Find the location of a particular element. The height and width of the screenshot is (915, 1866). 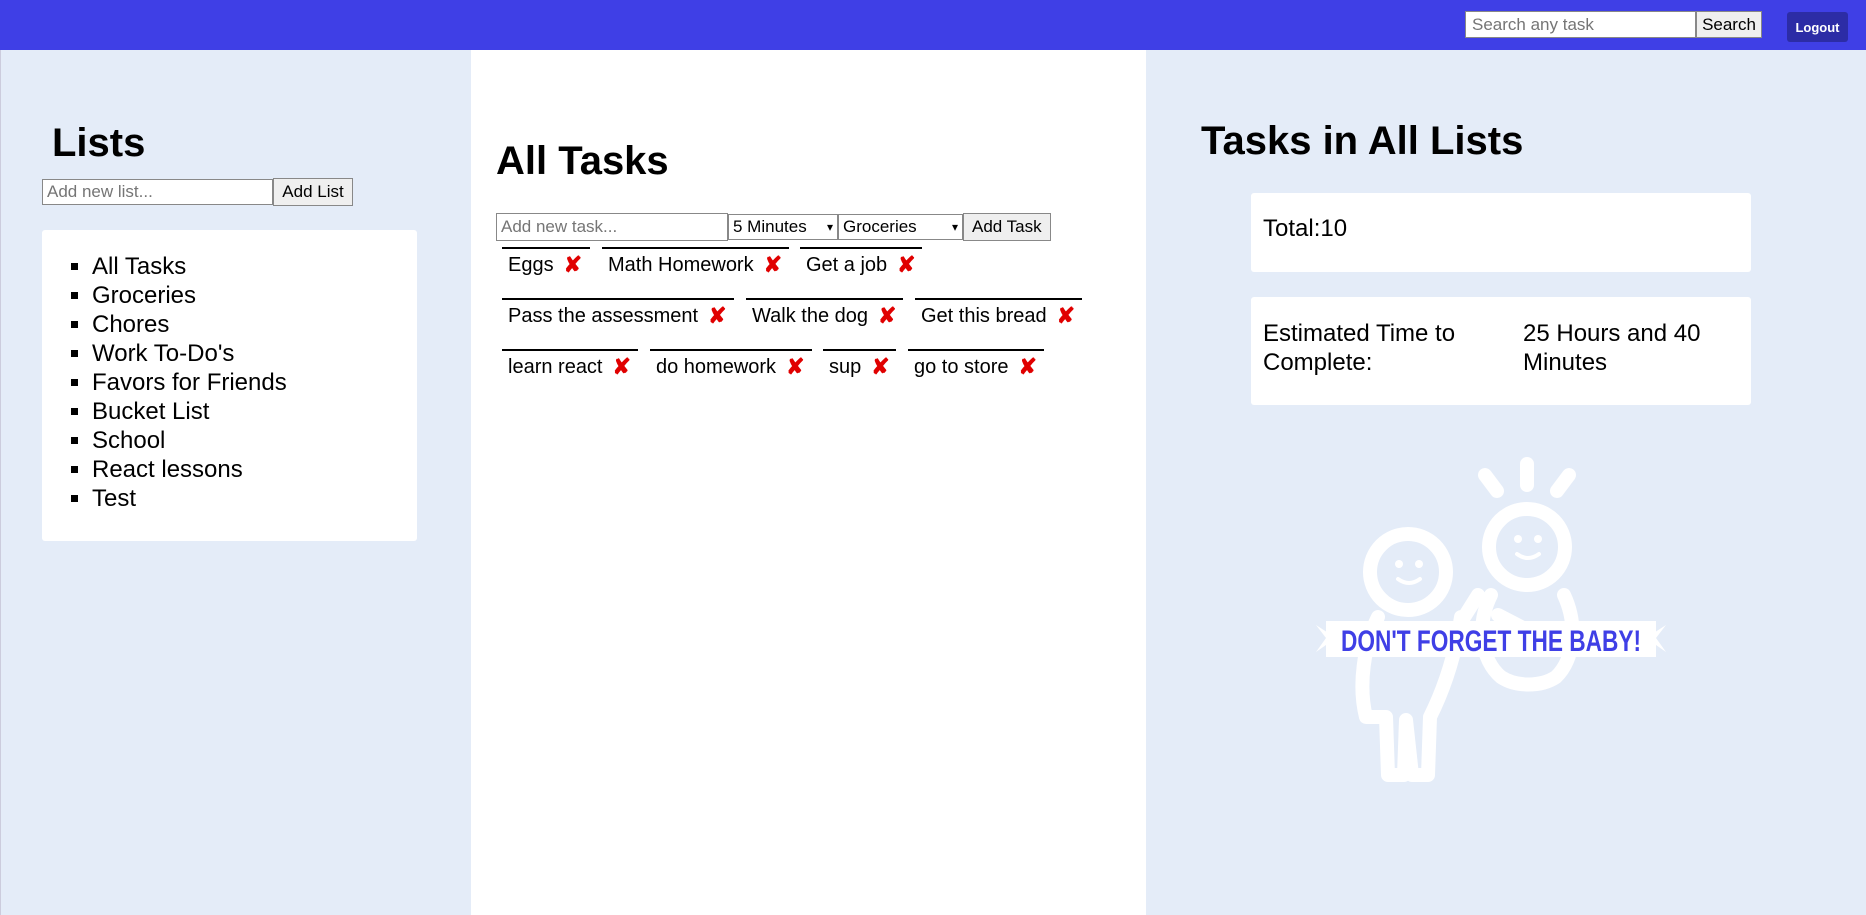

task-item: Get a job ✘ is located at coordinates (861, 264).